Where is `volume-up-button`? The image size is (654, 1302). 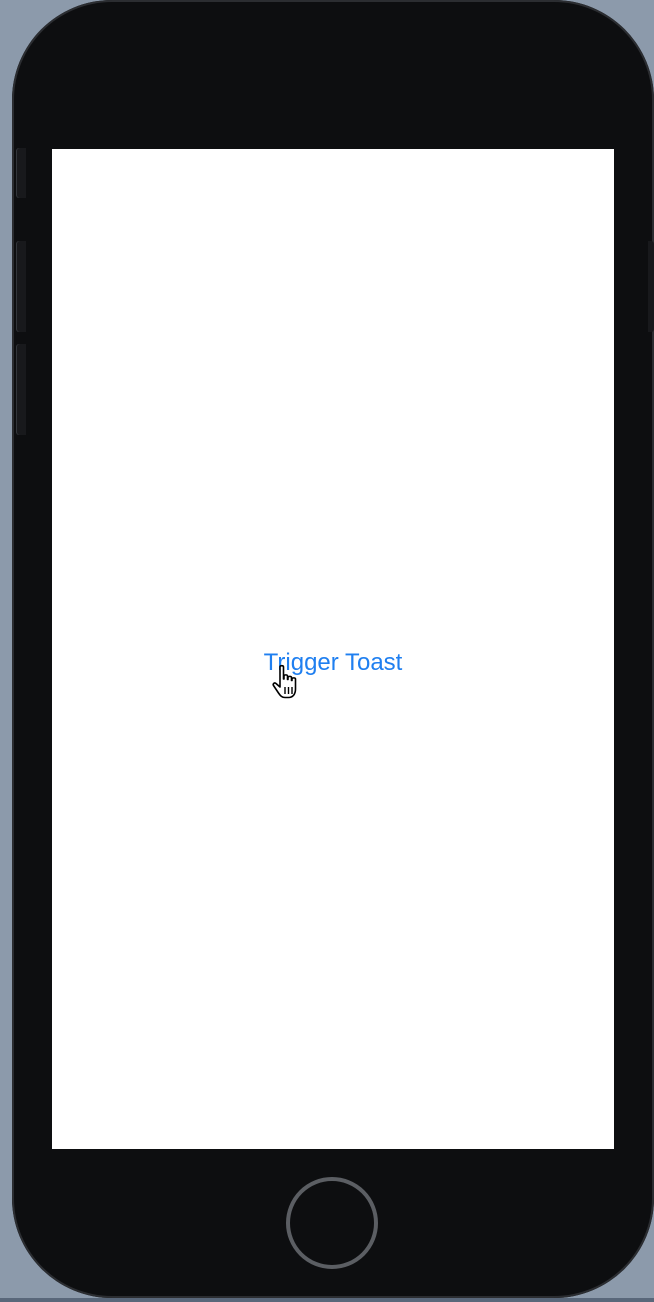 volume-up-button is located at coordinates (21, 286).